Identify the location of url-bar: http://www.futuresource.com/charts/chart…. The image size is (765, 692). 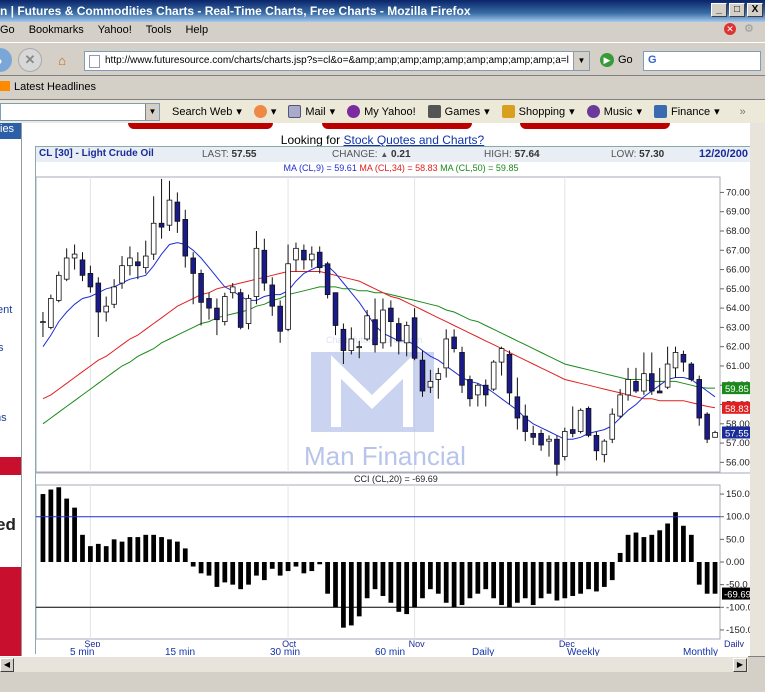
(337, 61).